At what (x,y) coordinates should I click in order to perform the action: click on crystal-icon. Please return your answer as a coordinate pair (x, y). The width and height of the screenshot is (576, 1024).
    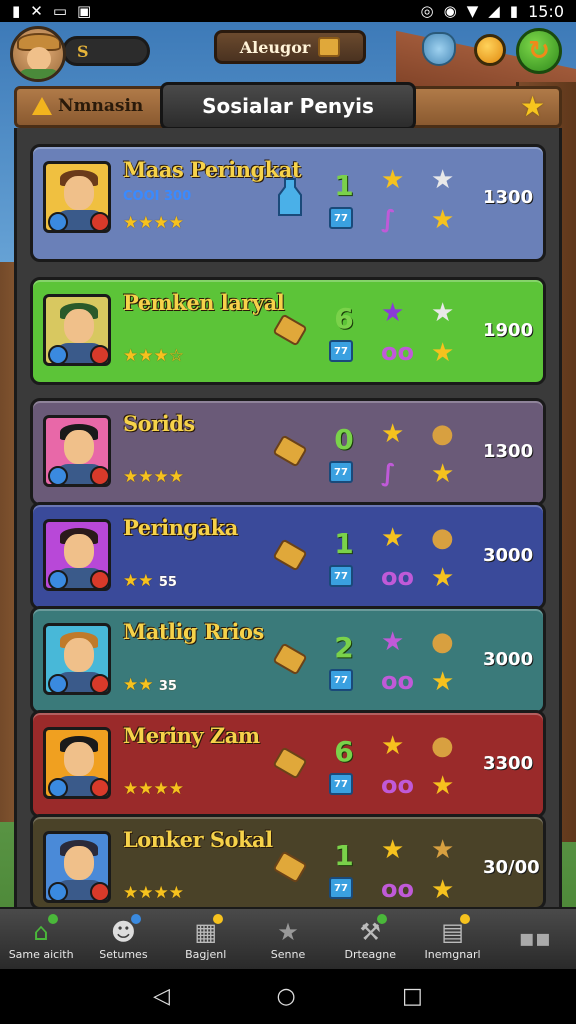
    Looking at the image, I should click on (439, 49).